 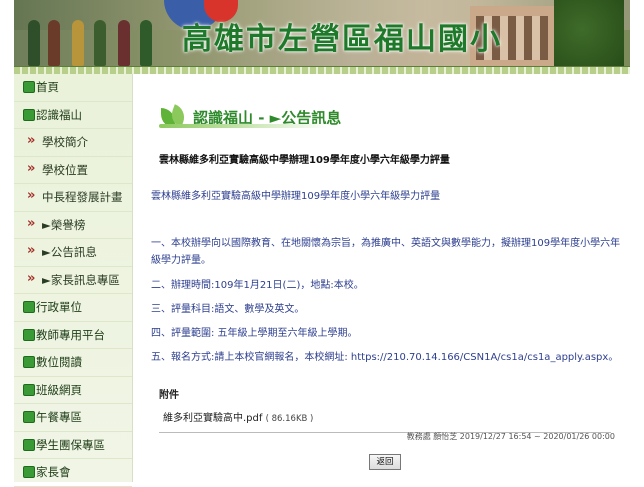 What do you see at coordinates (73, 390) in the screenshot?
I see `sidebar-item-class-pages: 班級網頁` at bounding box center [73, 390].